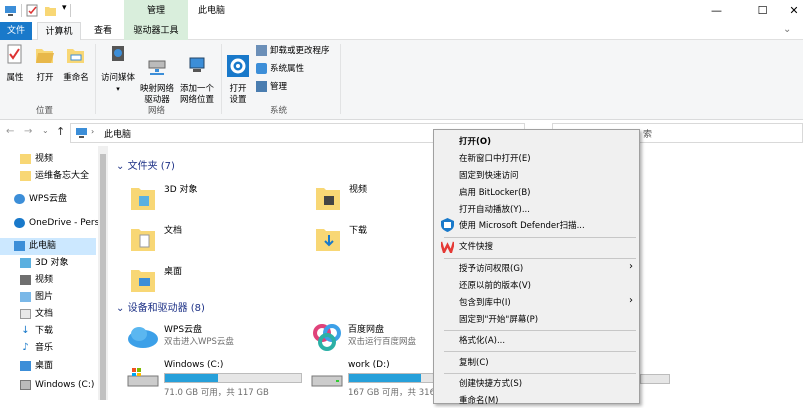 This screenshot has width=803, height=408. Describe the element at coordinates (118, 89) in the screenshot. I see `dropdown-arrow-icon: ▾` at that location.